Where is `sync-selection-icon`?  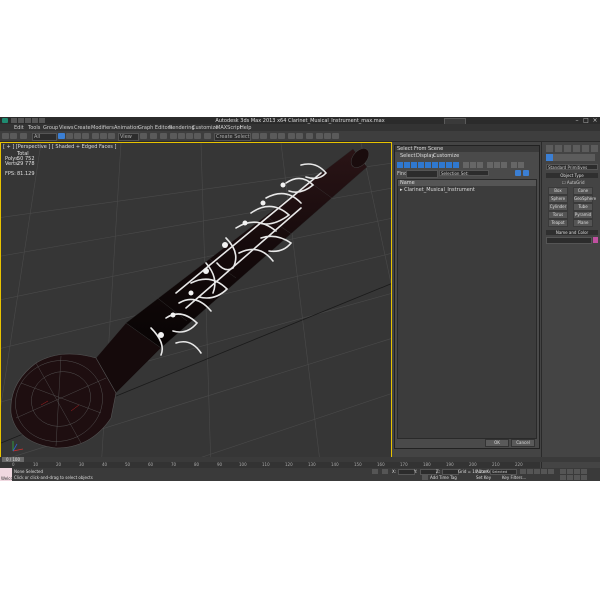 sync-selection-icon is located at coordinates (514, 165).